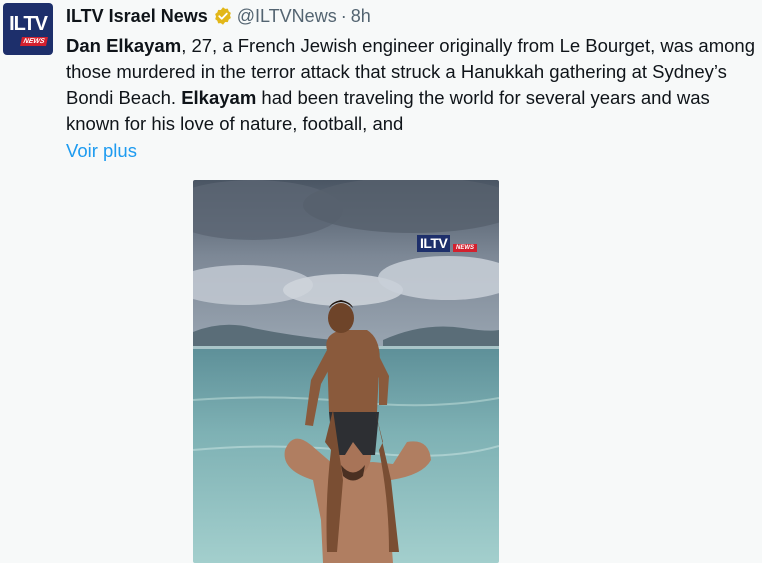  What do you see at coordinates (124, 45) in the screenshot?
I see `tweet-text-bold-name: Dan Elkayam` at bounding box center [124, 45].